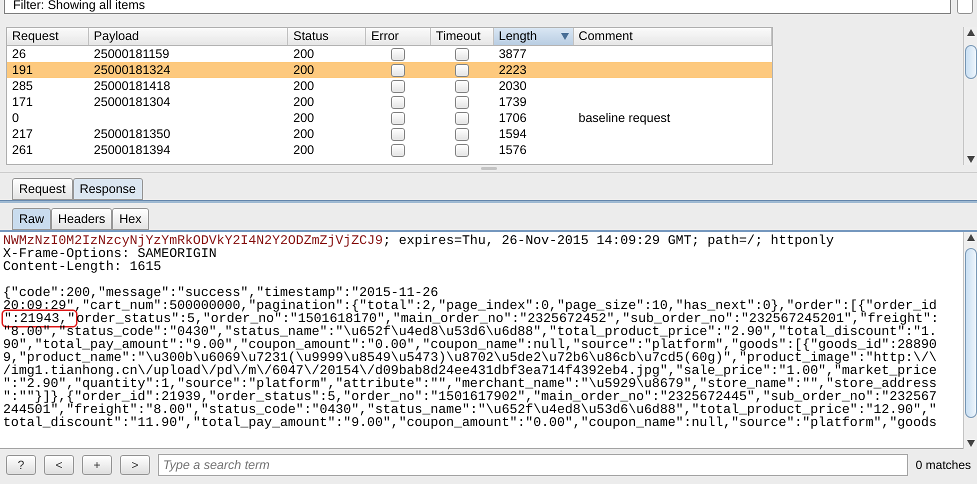 The width and height of the screenshot is (977, 484). What do you see at coordinates (512, 85) in the screenshot?
I see `table-cell: 2030` at bounding box center [512, 85].